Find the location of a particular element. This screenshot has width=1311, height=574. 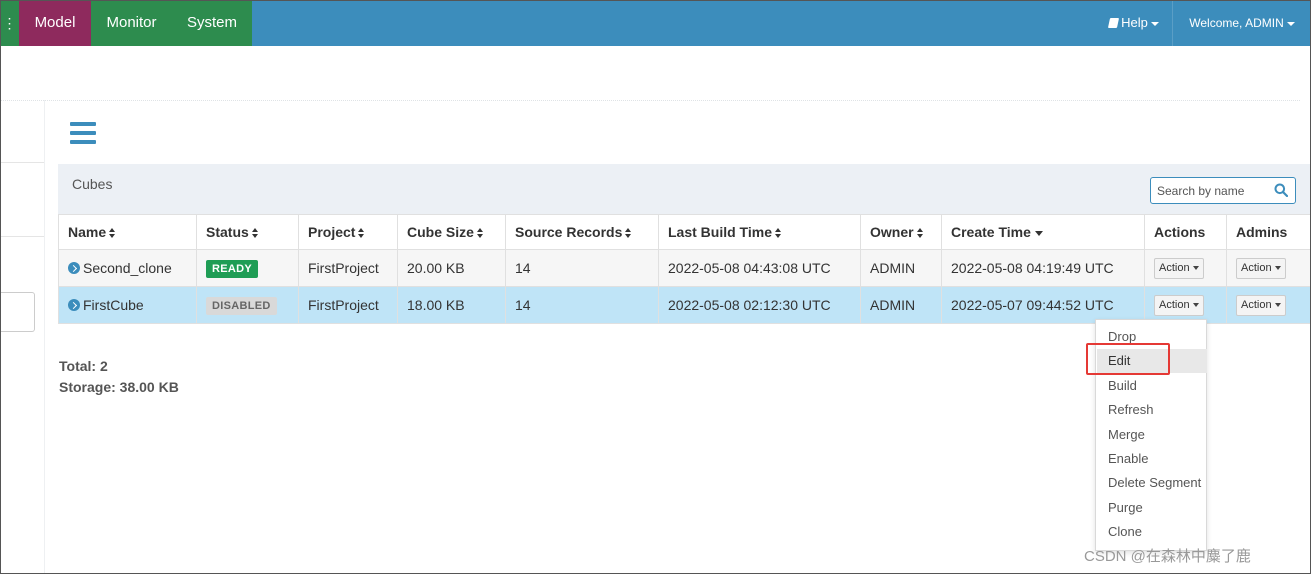

menu-item-build: Build is located at coordinates (1152, 386).